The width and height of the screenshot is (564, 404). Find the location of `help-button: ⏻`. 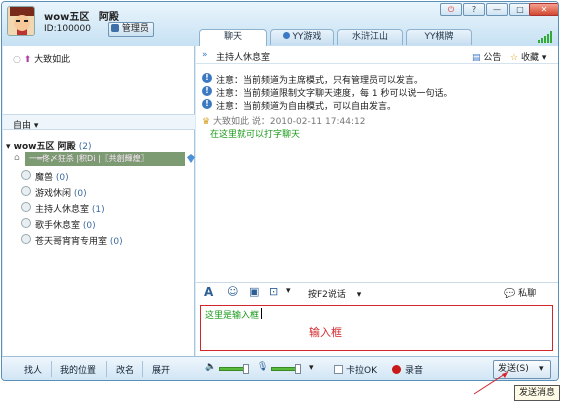

help-button: ⏻ is located at coordinates (451, 9).